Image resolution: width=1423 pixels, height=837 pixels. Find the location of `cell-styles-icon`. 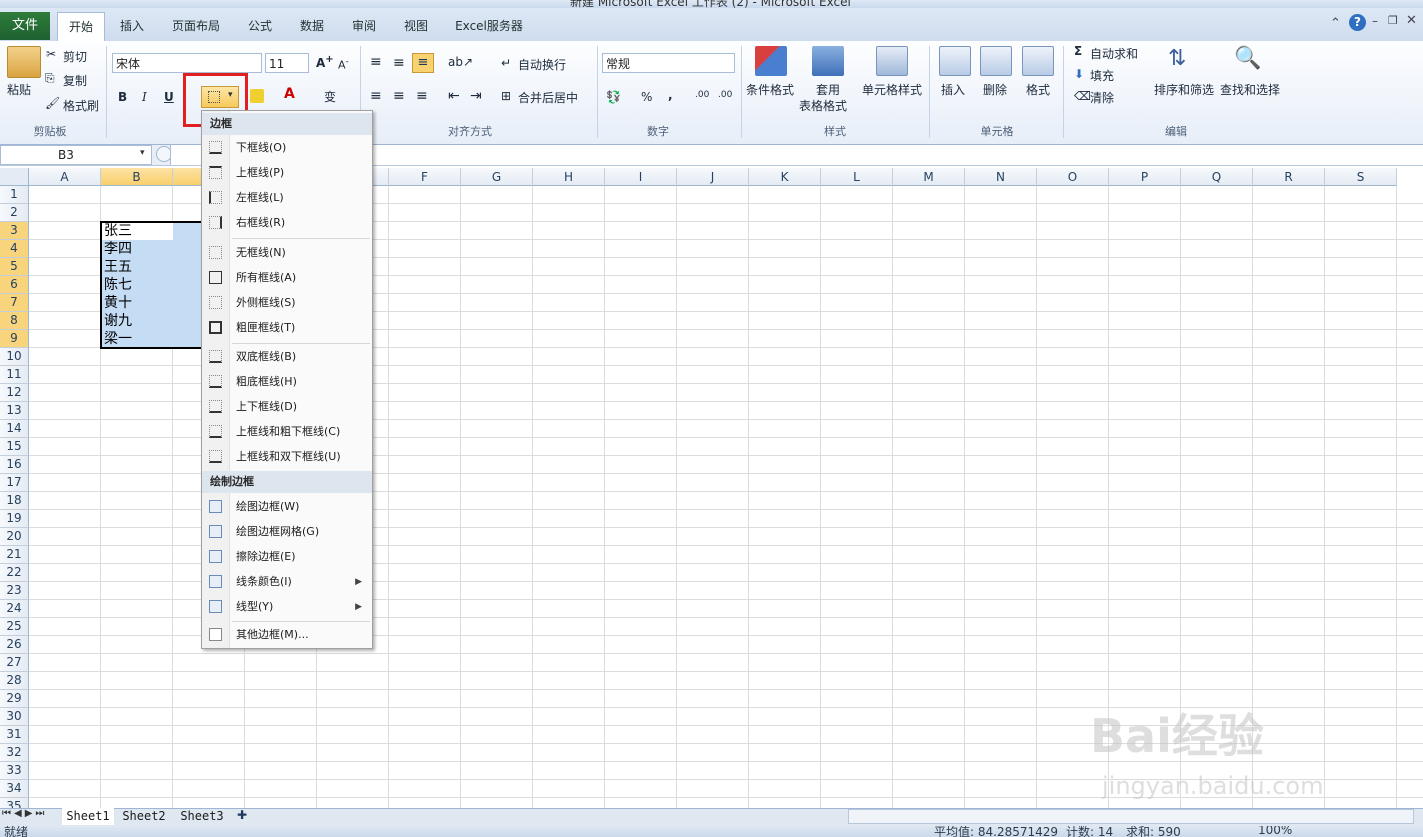

cell-styles-icon is located at coordinates (892, 61).